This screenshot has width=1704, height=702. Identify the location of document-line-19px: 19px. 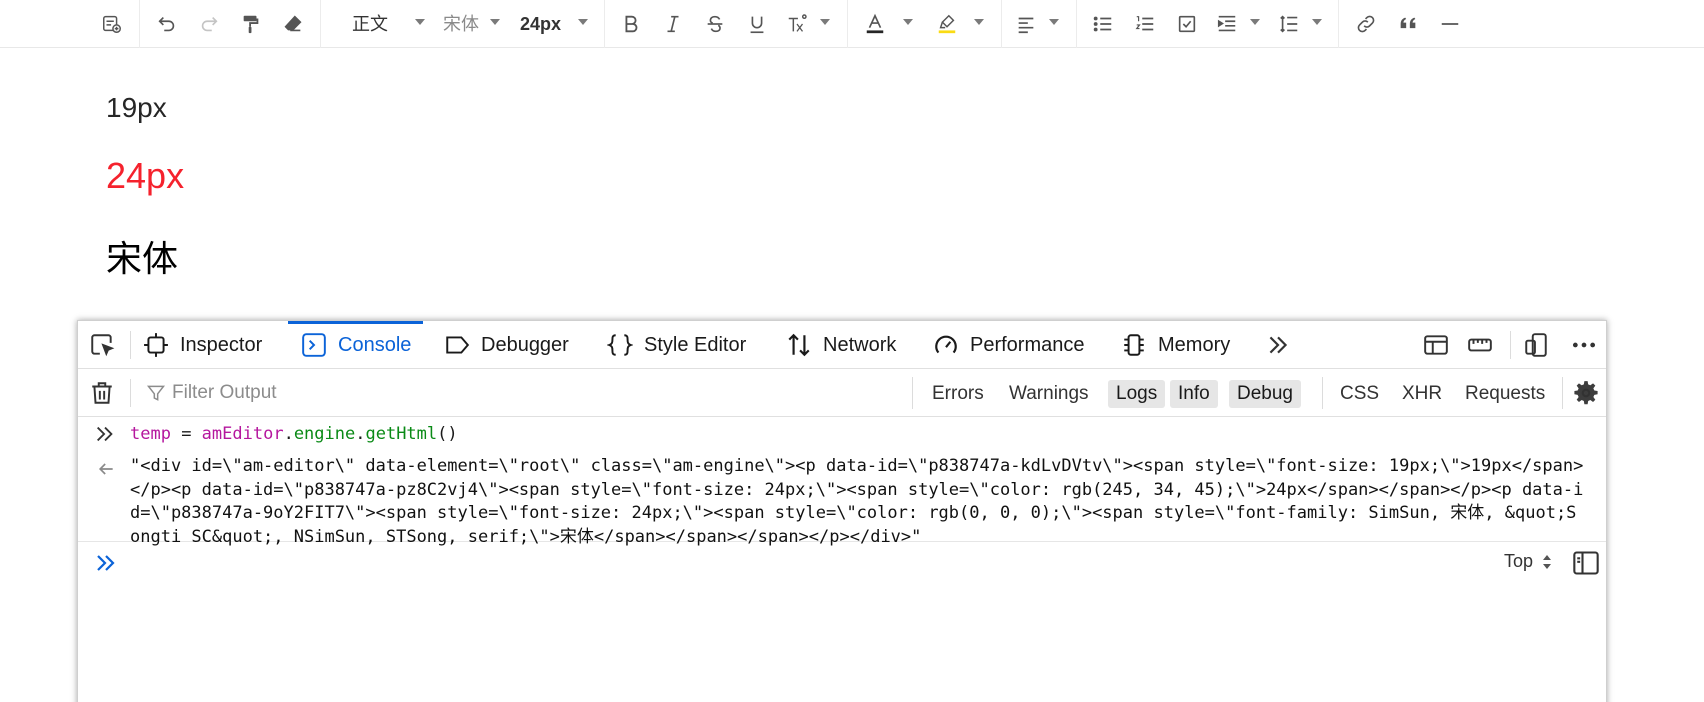
(136, 108).